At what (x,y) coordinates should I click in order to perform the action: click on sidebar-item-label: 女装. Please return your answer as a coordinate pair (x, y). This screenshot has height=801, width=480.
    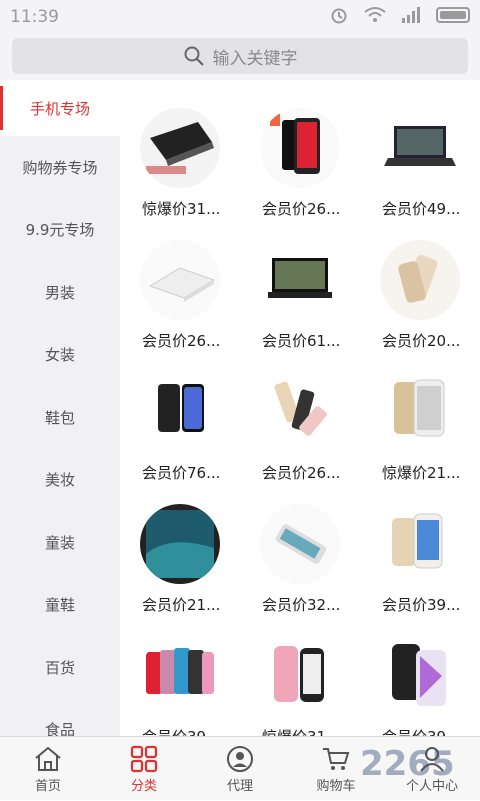
    Looking at the image, I should click on (59, 355).